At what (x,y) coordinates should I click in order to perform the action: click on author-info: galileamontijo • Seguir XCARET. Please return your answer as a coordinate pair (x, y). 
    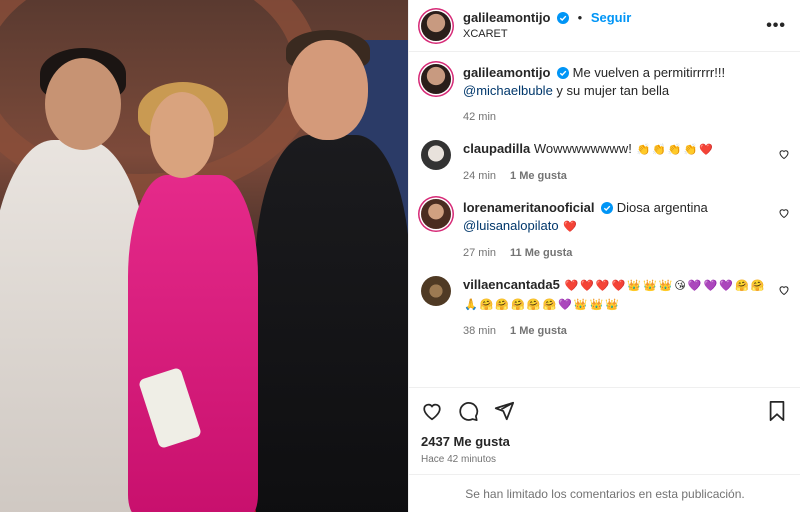
    Looking at the image, I should click on (547, 26).